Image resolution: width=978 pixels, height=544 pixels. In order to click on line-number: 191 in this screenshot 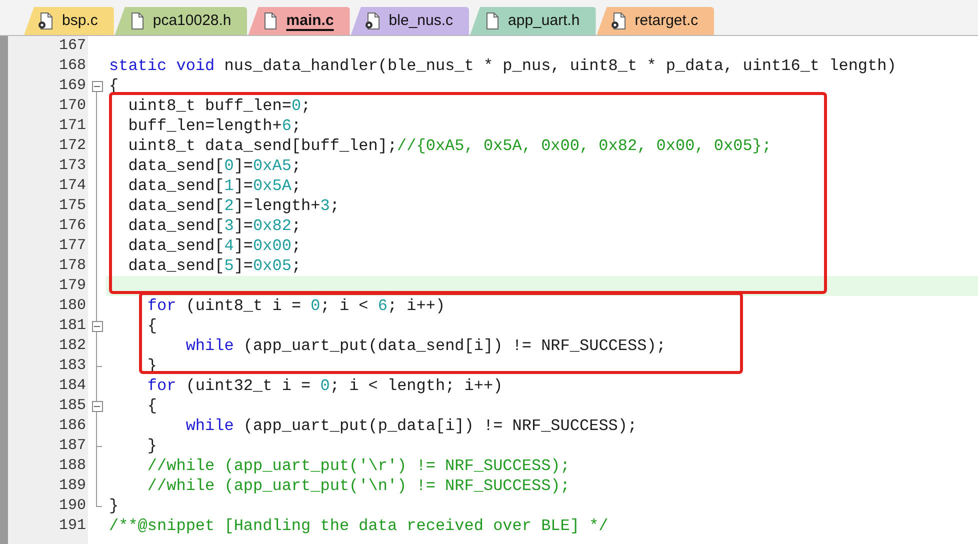, I will do `click(72, 526)`.